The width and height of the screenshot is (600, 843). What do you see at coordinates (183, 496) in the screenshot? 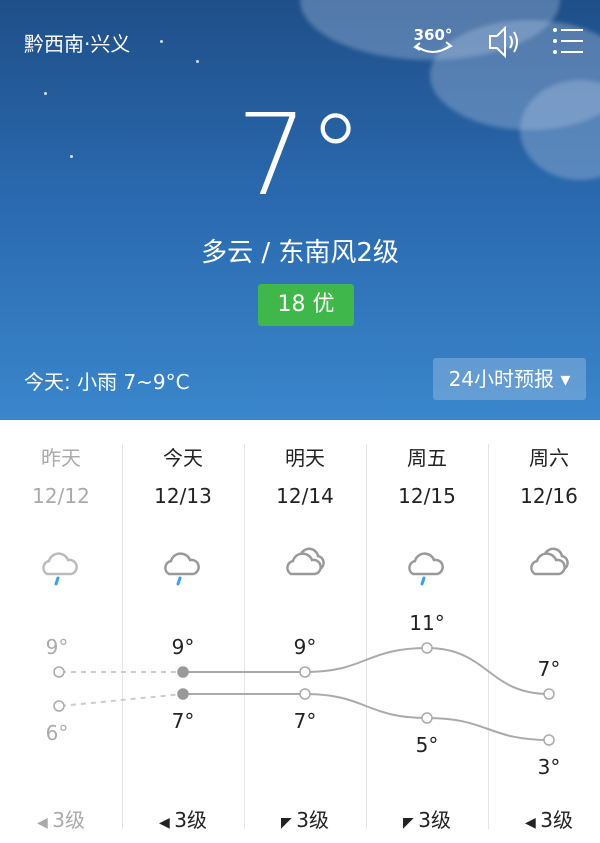
I see `day-date: 12/13` at bounding box center [183, 496].